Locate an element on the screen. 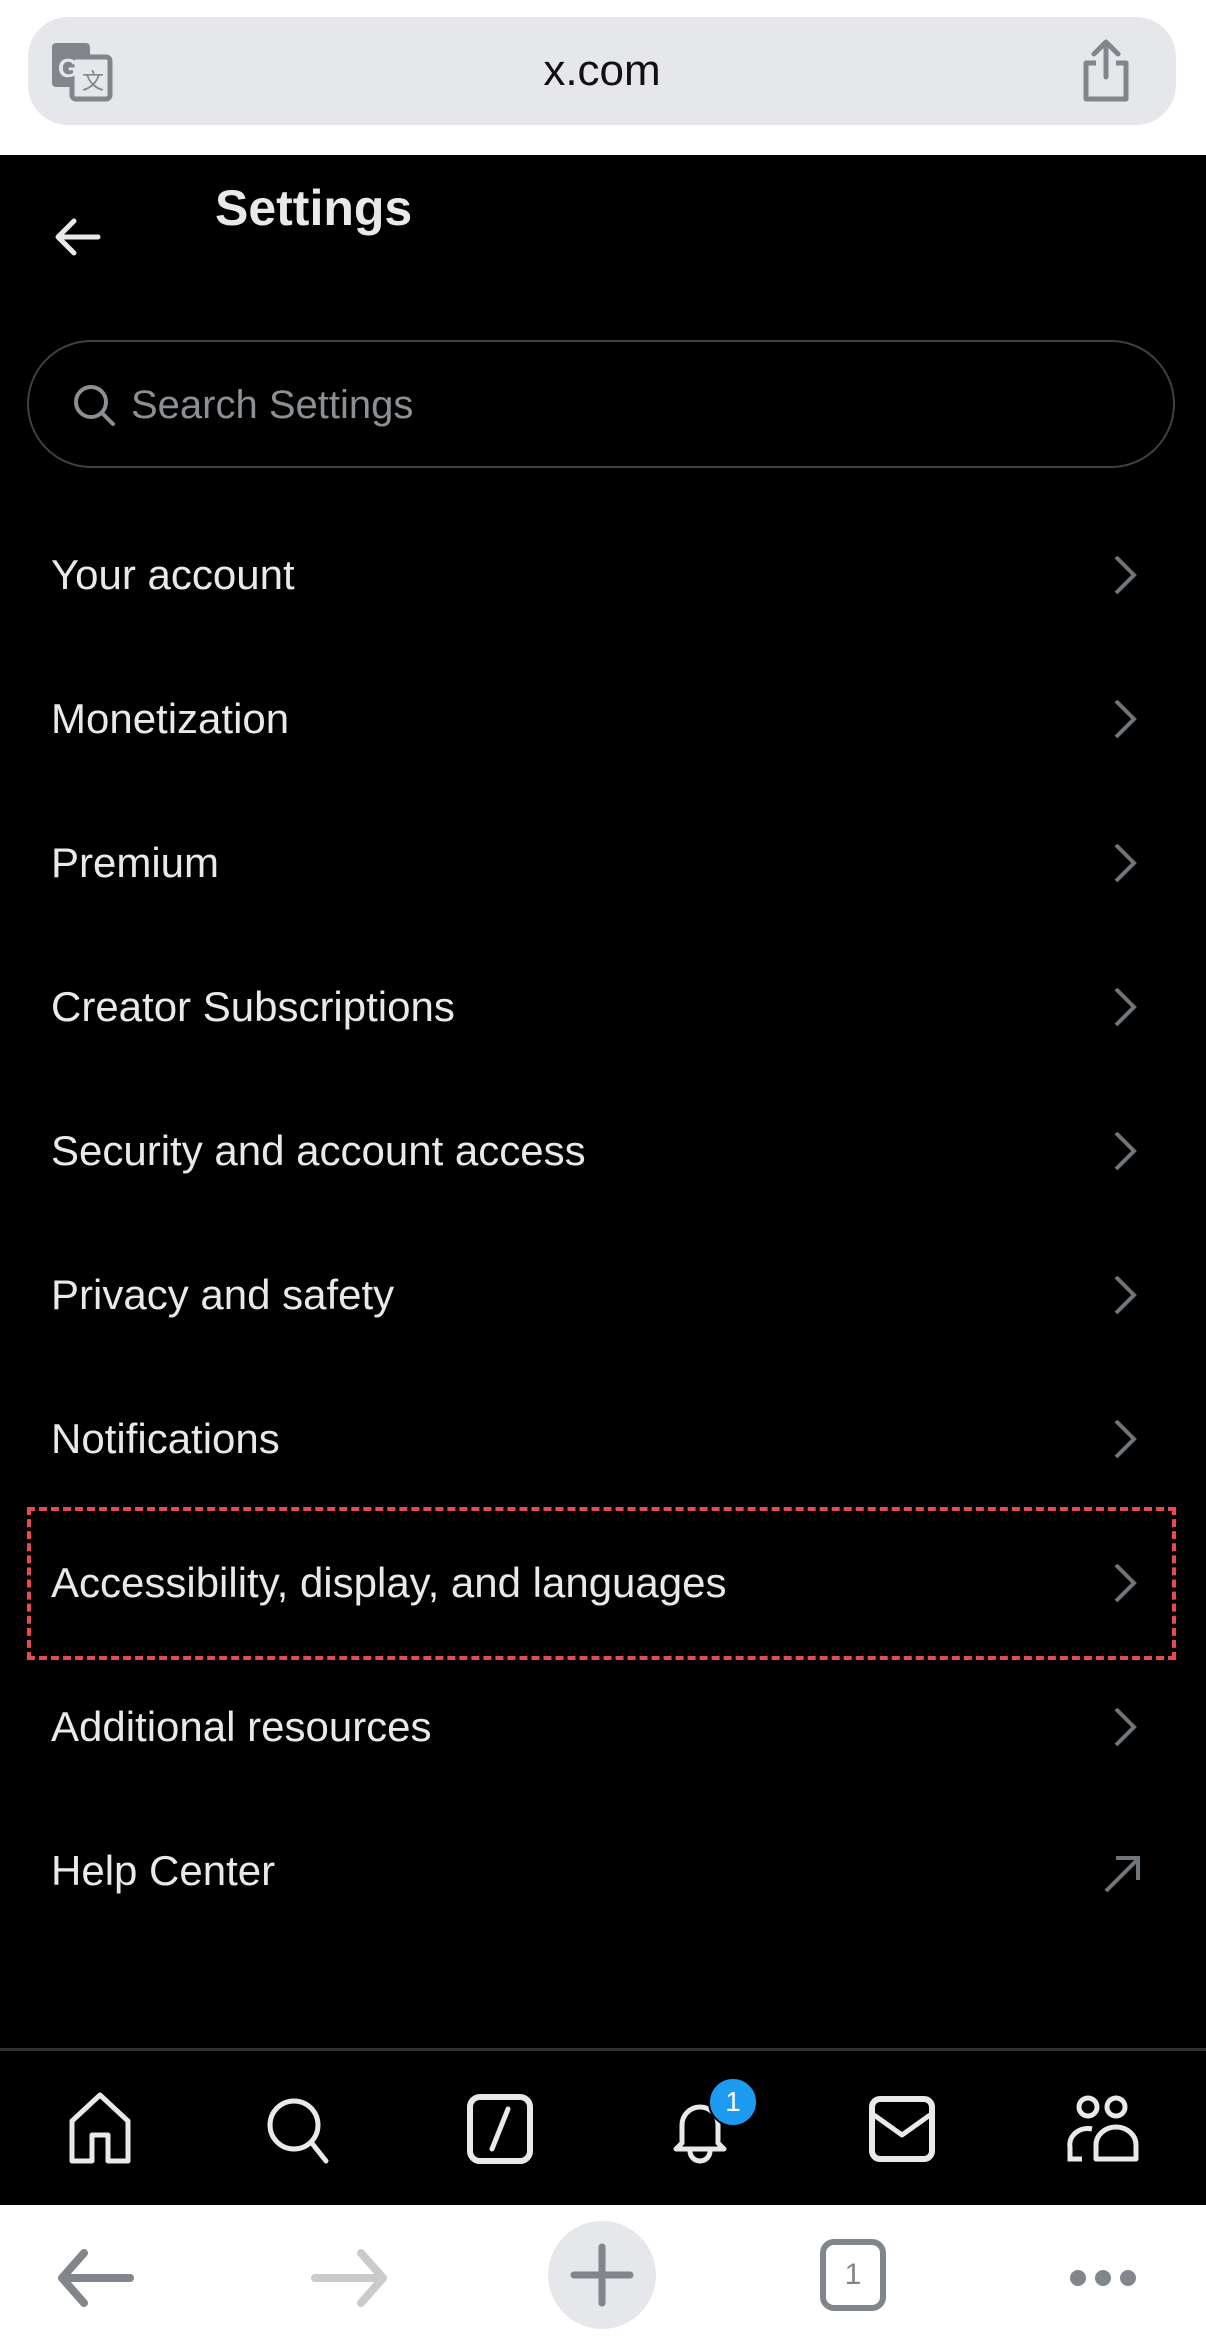 The width and height of the screenshot is (1206, 2341). back-button is located at coordinates (78, 237).